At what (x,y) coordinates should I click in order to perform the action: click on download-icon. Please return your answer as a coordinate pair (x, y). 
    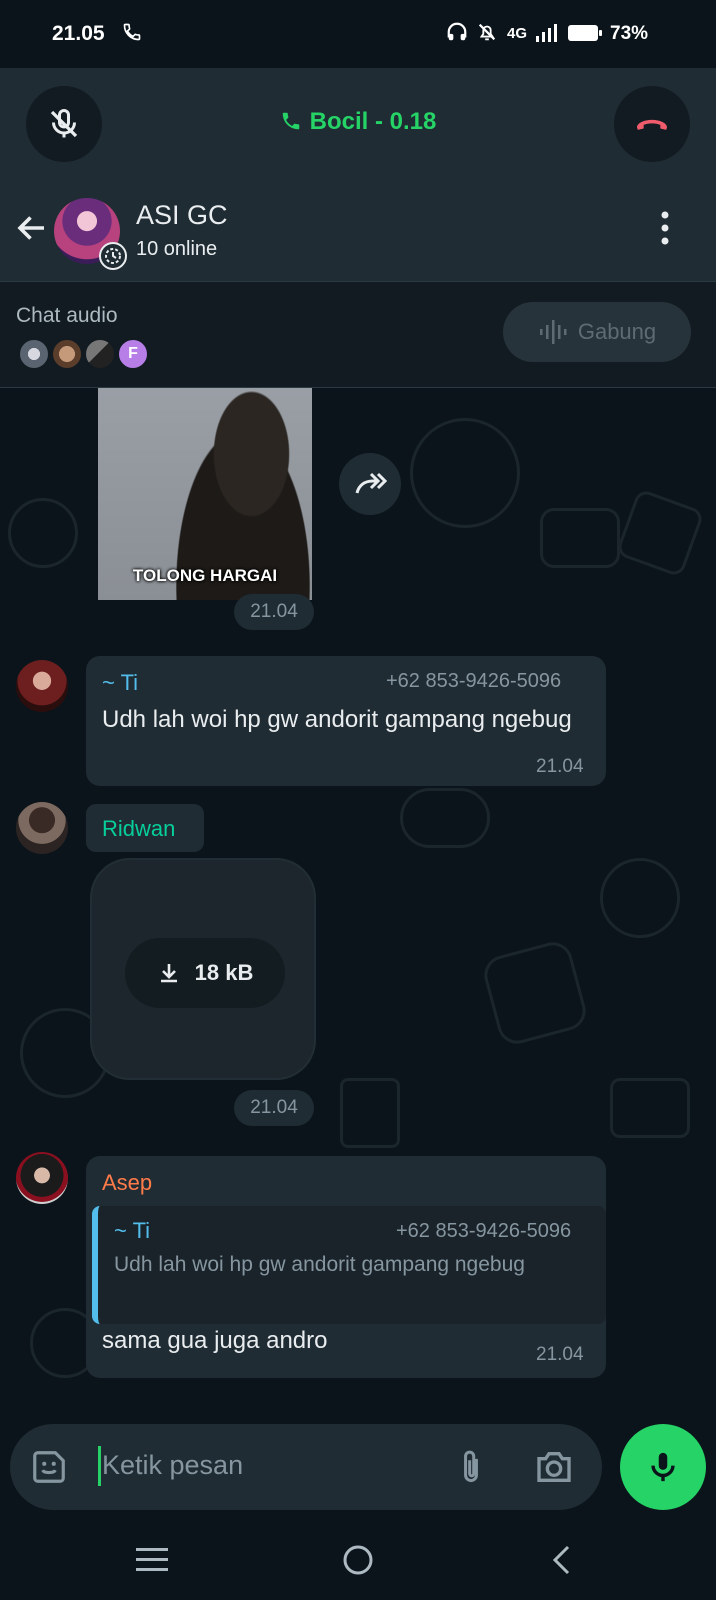
    Looking at the image, I should click on (168, 973).